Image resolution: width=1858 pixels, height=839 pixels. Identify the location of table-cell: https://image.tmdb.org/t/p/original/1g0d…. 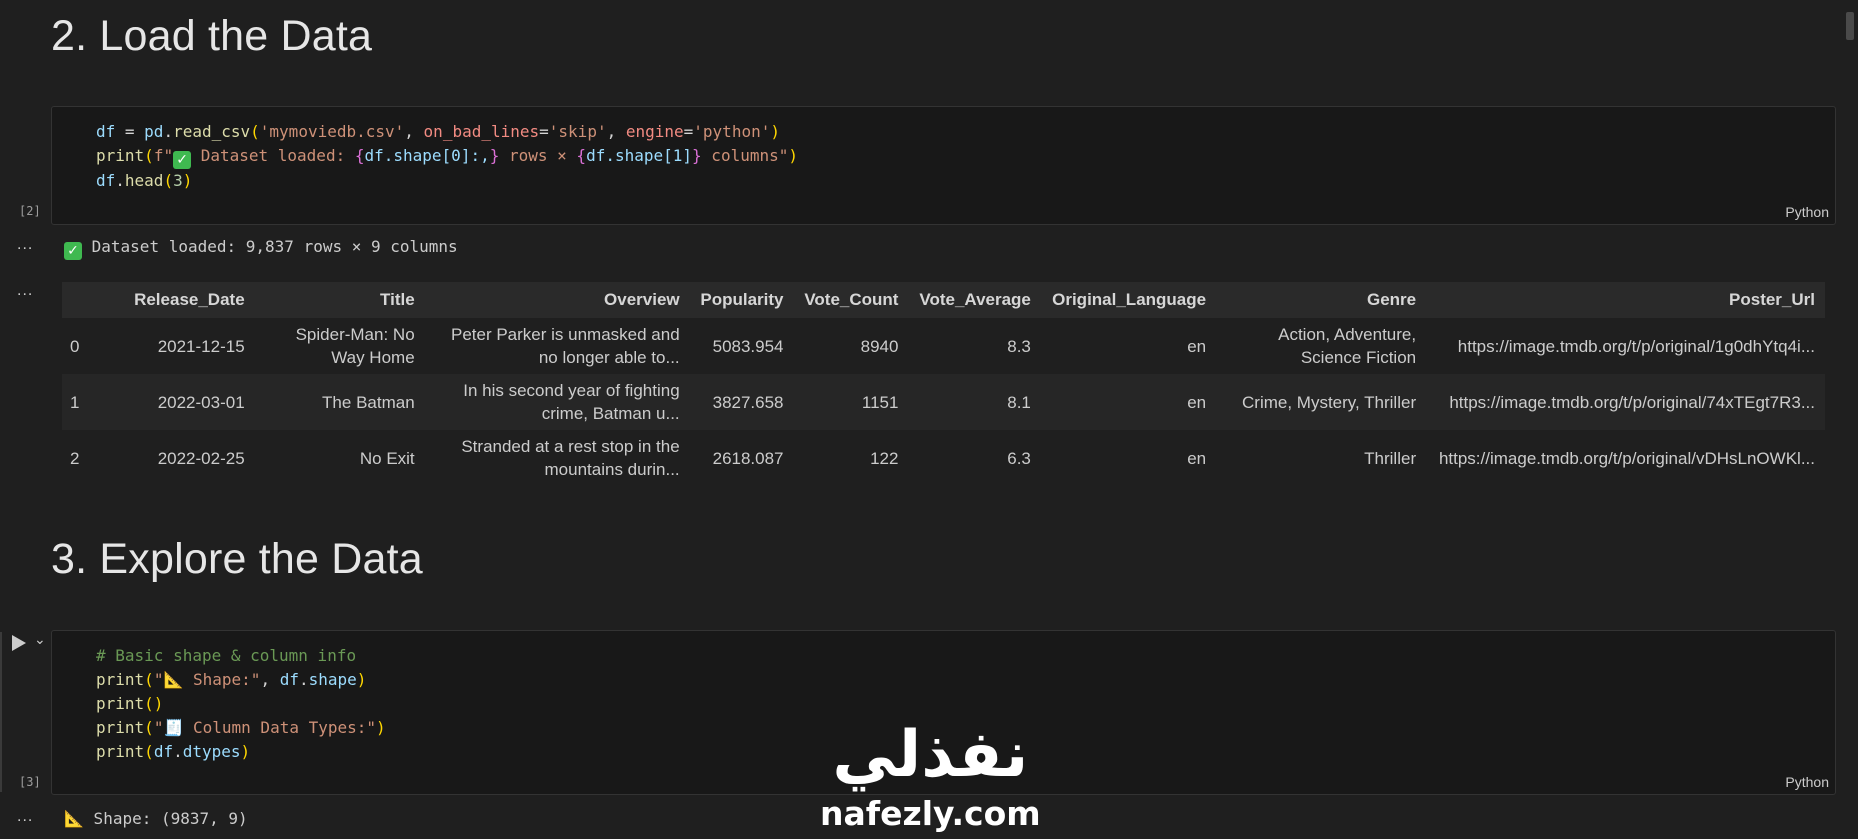
(1625, 346).